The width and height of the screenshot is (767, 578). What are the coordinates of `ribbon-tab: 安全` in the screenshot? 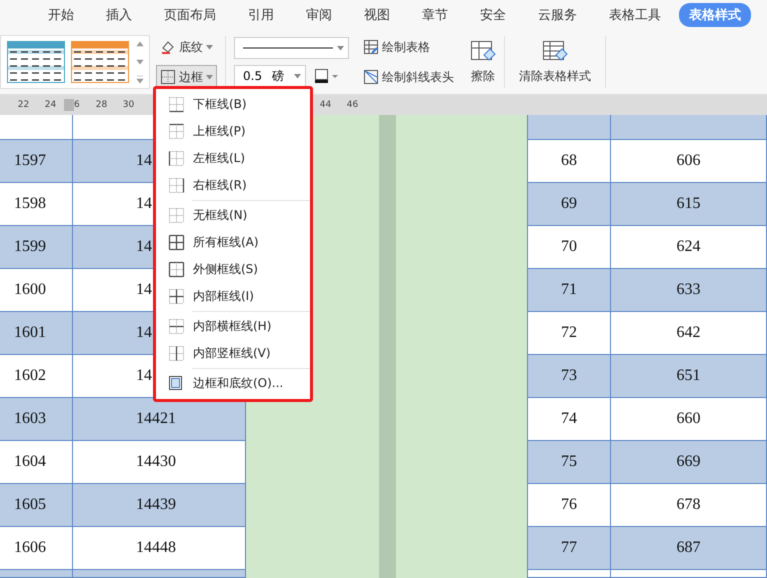 It's located at (493, 15).